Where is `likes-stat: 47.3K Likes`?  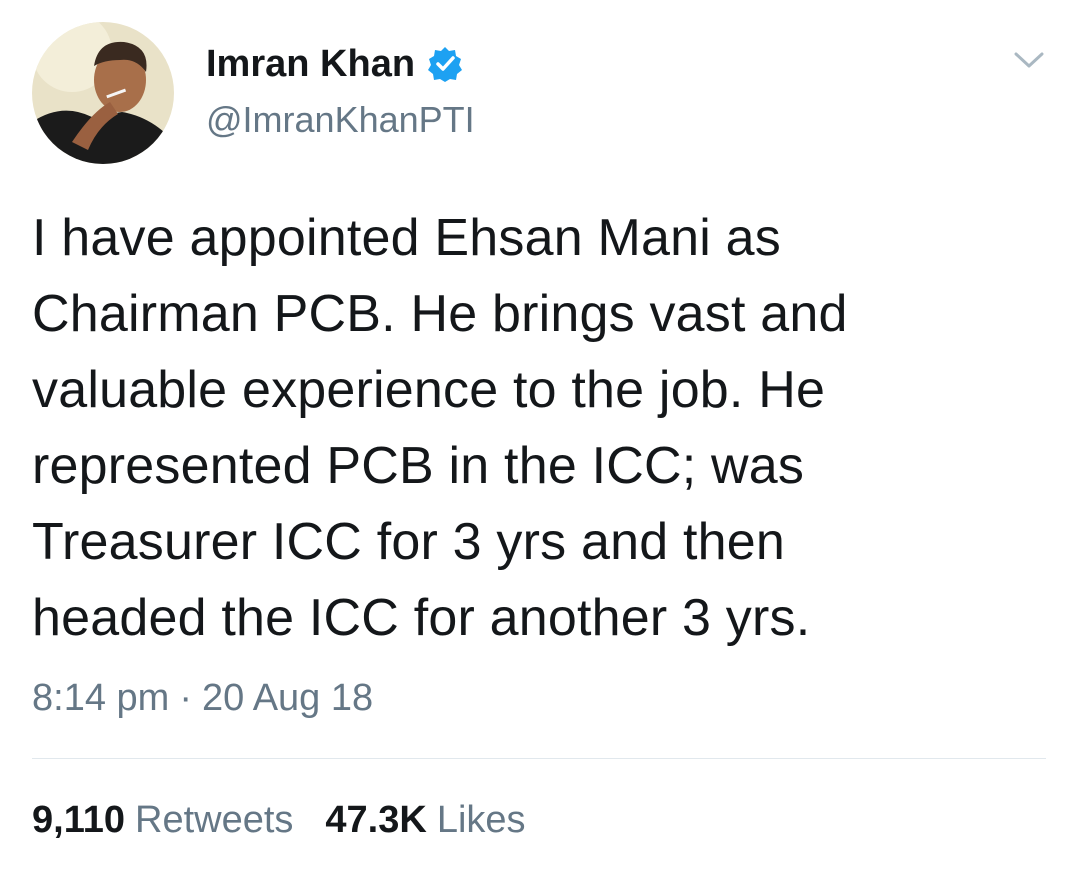
likes-stat: 47.3K Likes is located at coordinates (425, 820).